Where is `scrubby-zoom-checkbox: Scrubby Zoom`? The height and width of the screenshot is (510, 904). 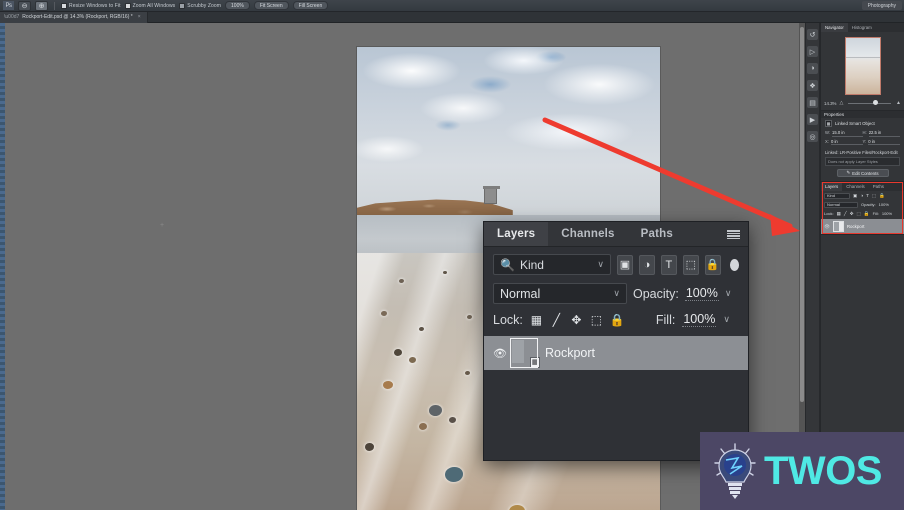 scrubby-zoom-checkbox: Scrubby Zoom is located at coordinates (200, 5).